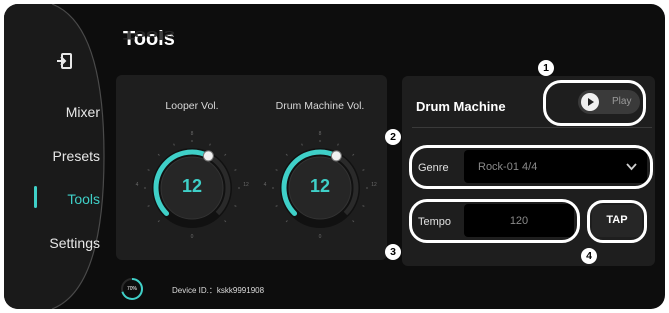 The height and width of the screenshot is (313, 669). What do you see at coordinates (589, 256) in the screenshot?
I see `callout-number-4: 4` at bounding box center [589, 256].